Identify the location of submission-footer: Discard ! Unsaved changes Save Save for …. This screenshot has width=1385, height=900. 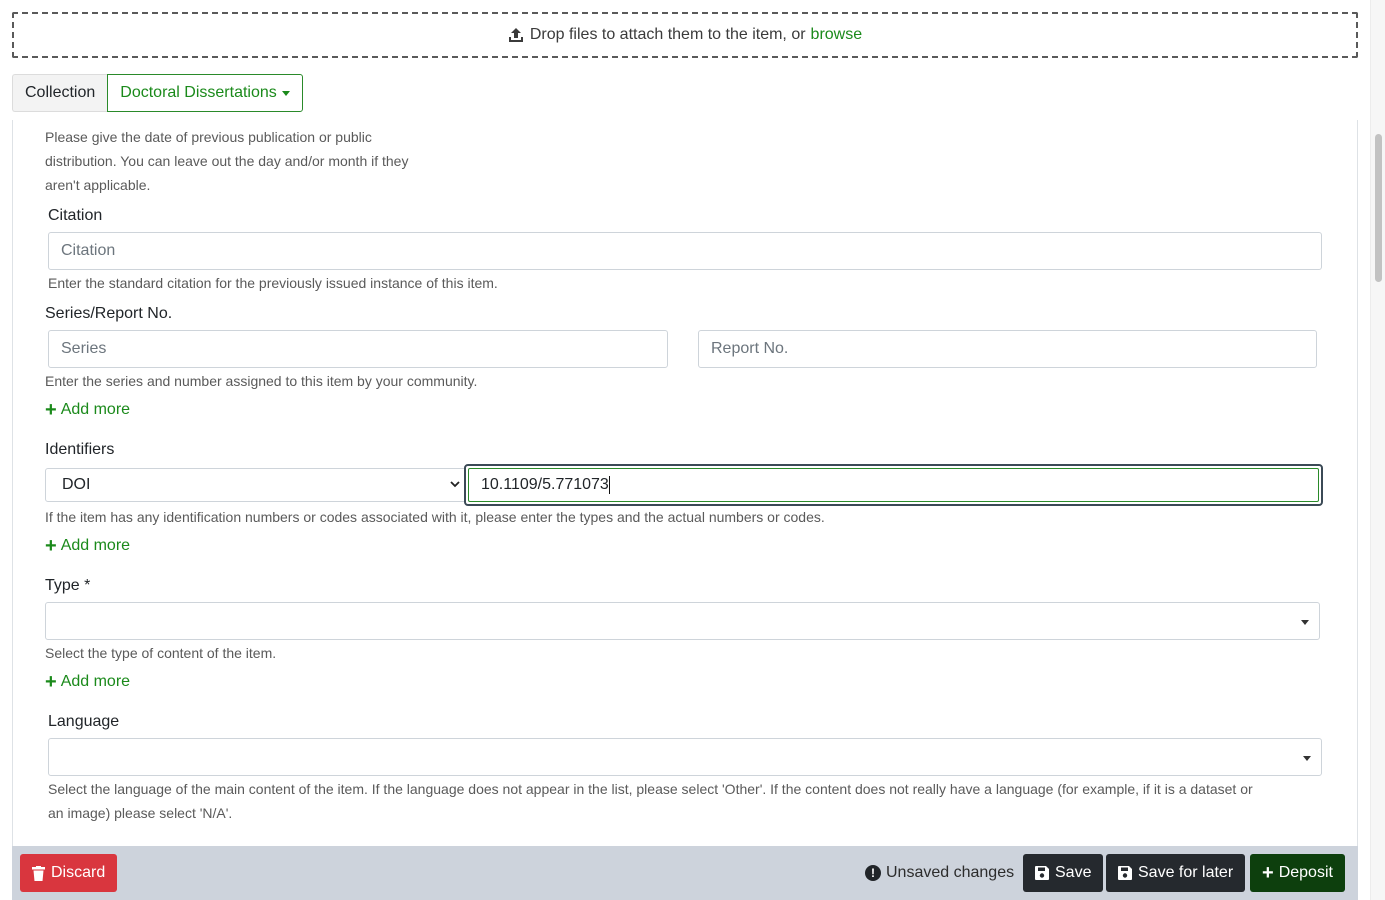
(685, 873).